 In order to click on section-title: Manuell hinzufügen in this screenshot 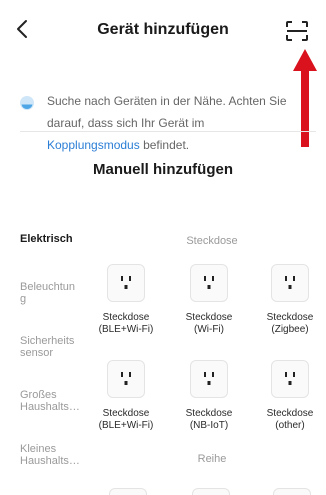, I will do `click(163, 169)`.